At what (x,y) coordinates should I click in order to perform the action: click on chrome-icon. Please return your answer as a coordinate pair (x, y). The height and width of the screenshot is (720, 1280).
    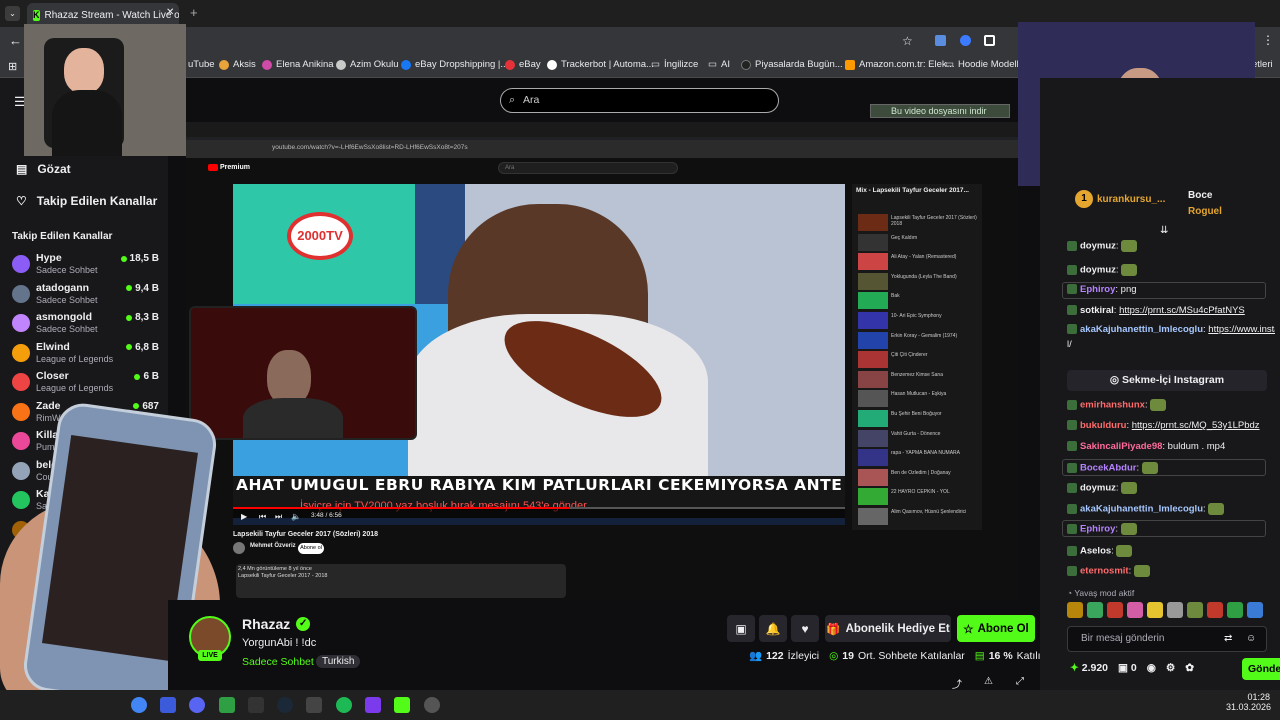
    Looking at the image, I should click on (139, 705).